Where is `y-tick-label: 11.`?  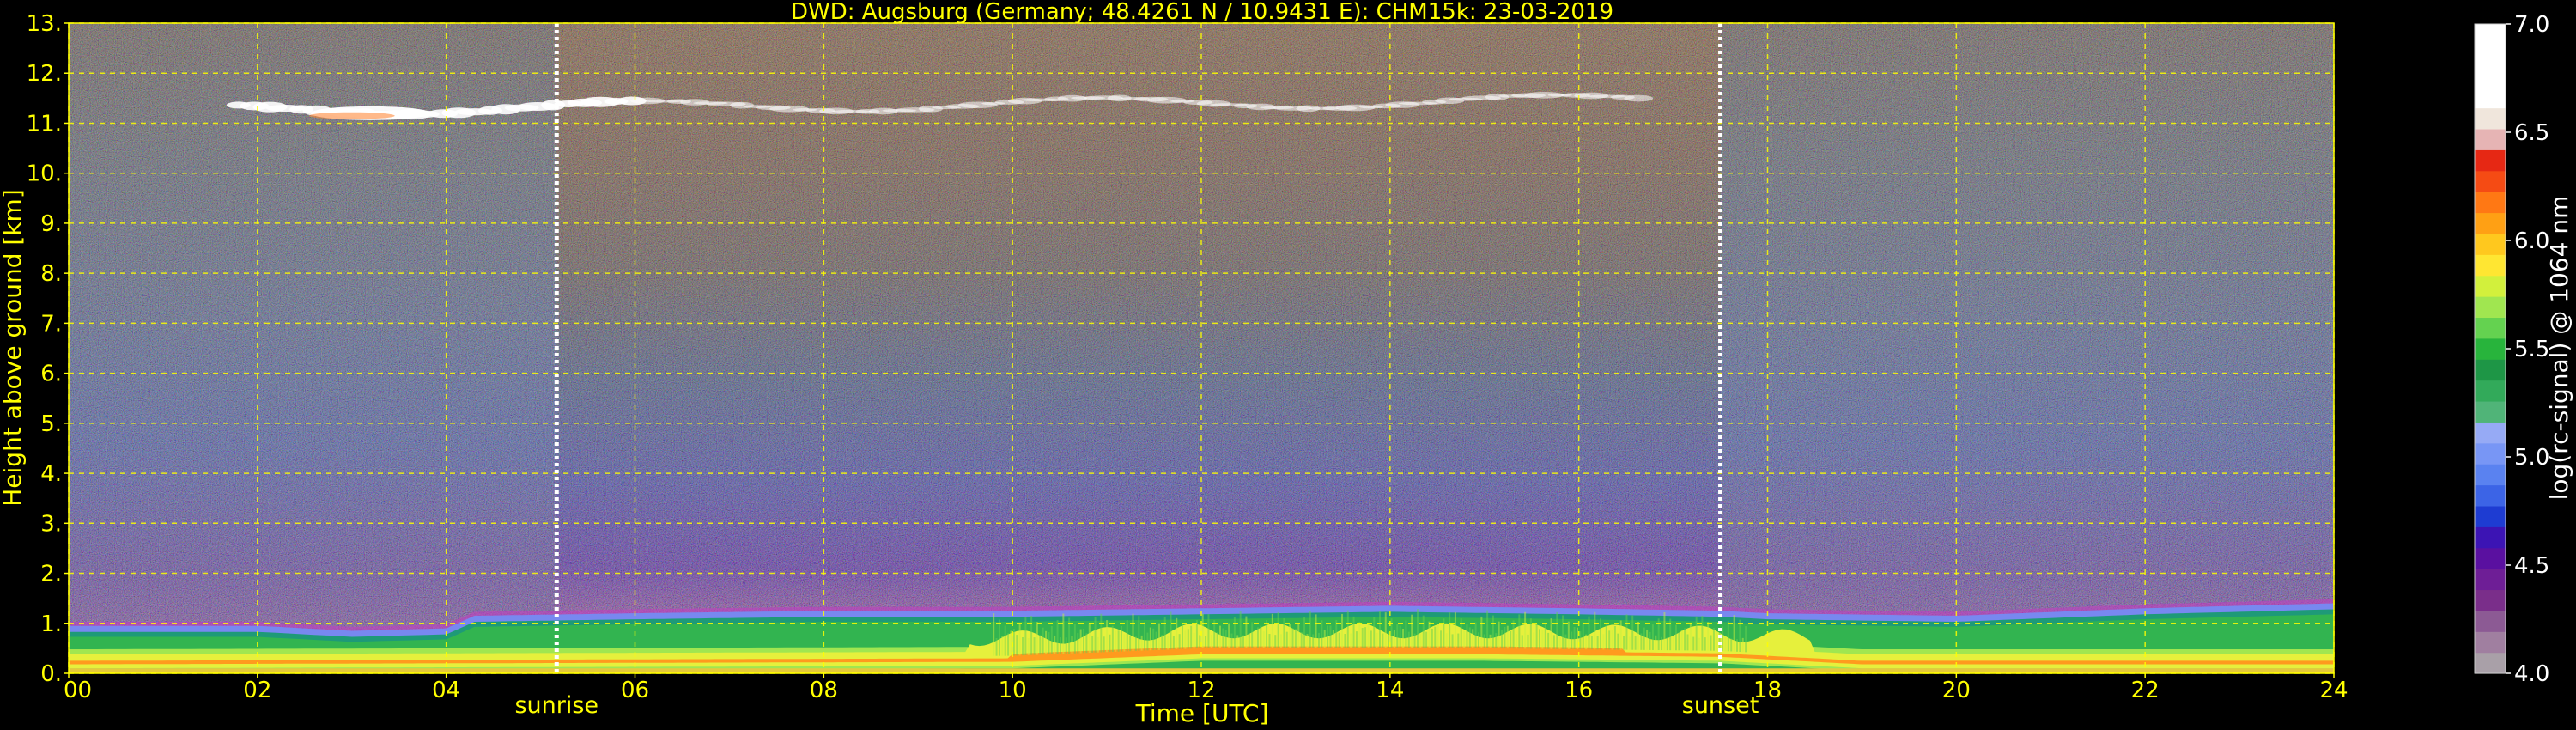 y-tick-label: 11. is located at coordinates (44, 124).